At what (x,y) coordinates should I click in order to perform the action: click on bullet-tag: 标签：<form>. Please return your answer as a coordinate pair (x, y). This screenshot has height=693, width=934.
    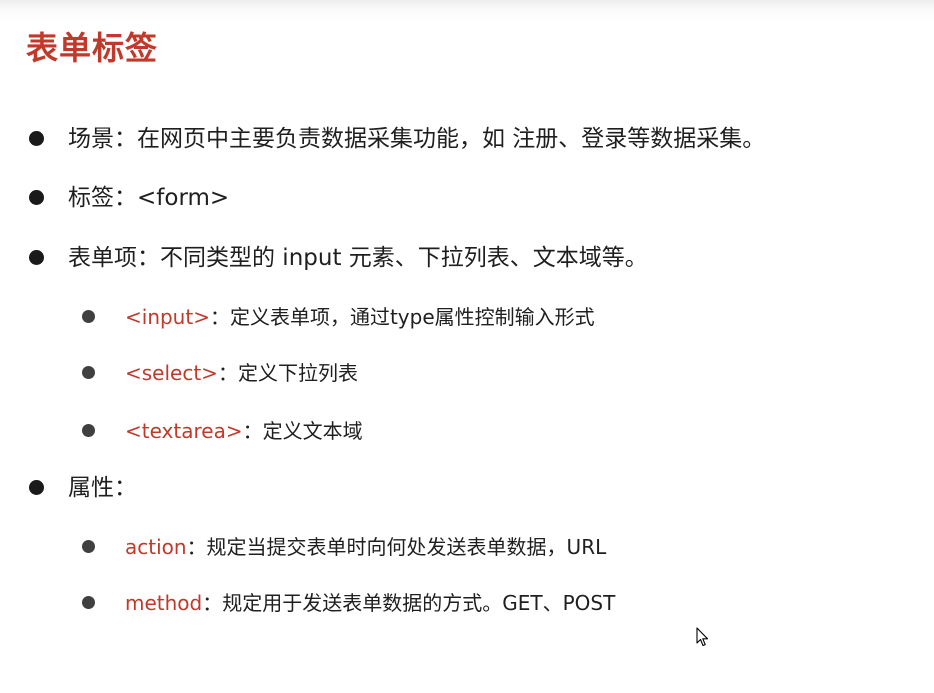
    Looking at the image, I should click on (149, 198).